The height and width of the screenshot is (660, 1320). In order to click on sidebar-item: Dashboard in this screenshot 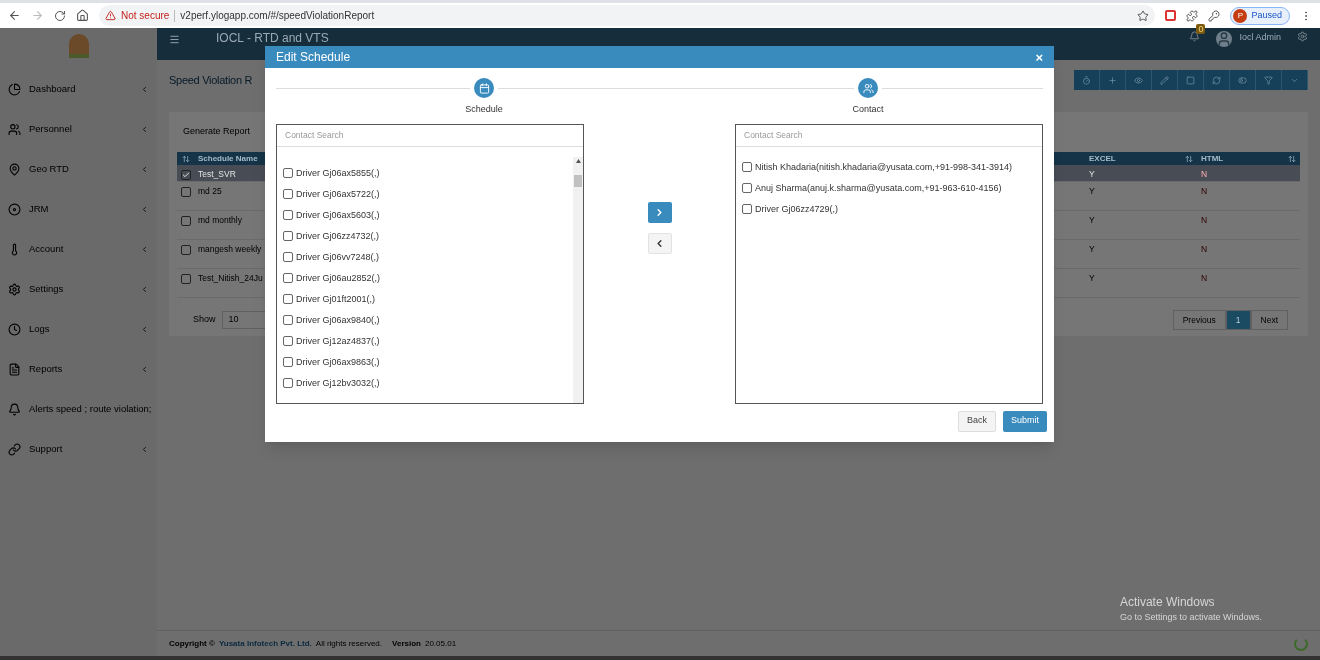, I will do `click(78, 89)`.